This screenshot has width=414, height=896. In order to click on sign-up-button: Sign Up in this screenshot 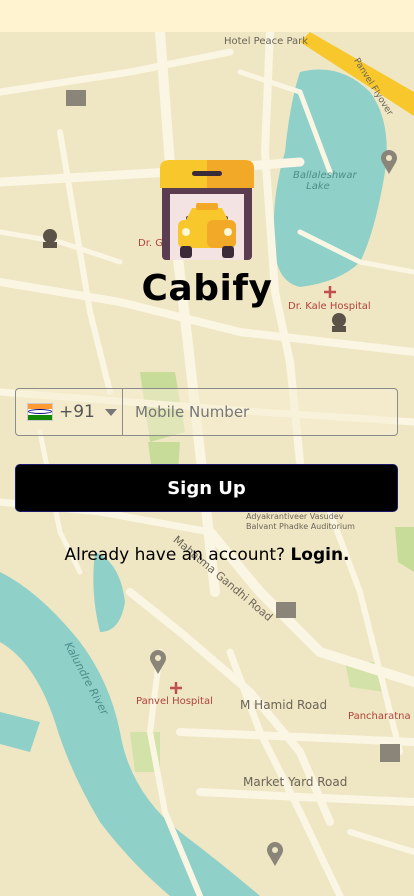, I will do `click(206, 488)`.